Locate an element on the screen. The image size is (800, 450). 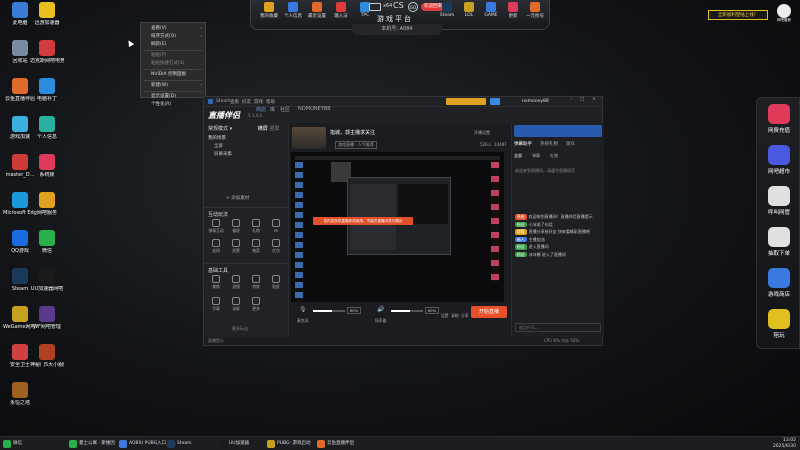
taskbar-app: UU加速器 is located at coordinates (233, 444).